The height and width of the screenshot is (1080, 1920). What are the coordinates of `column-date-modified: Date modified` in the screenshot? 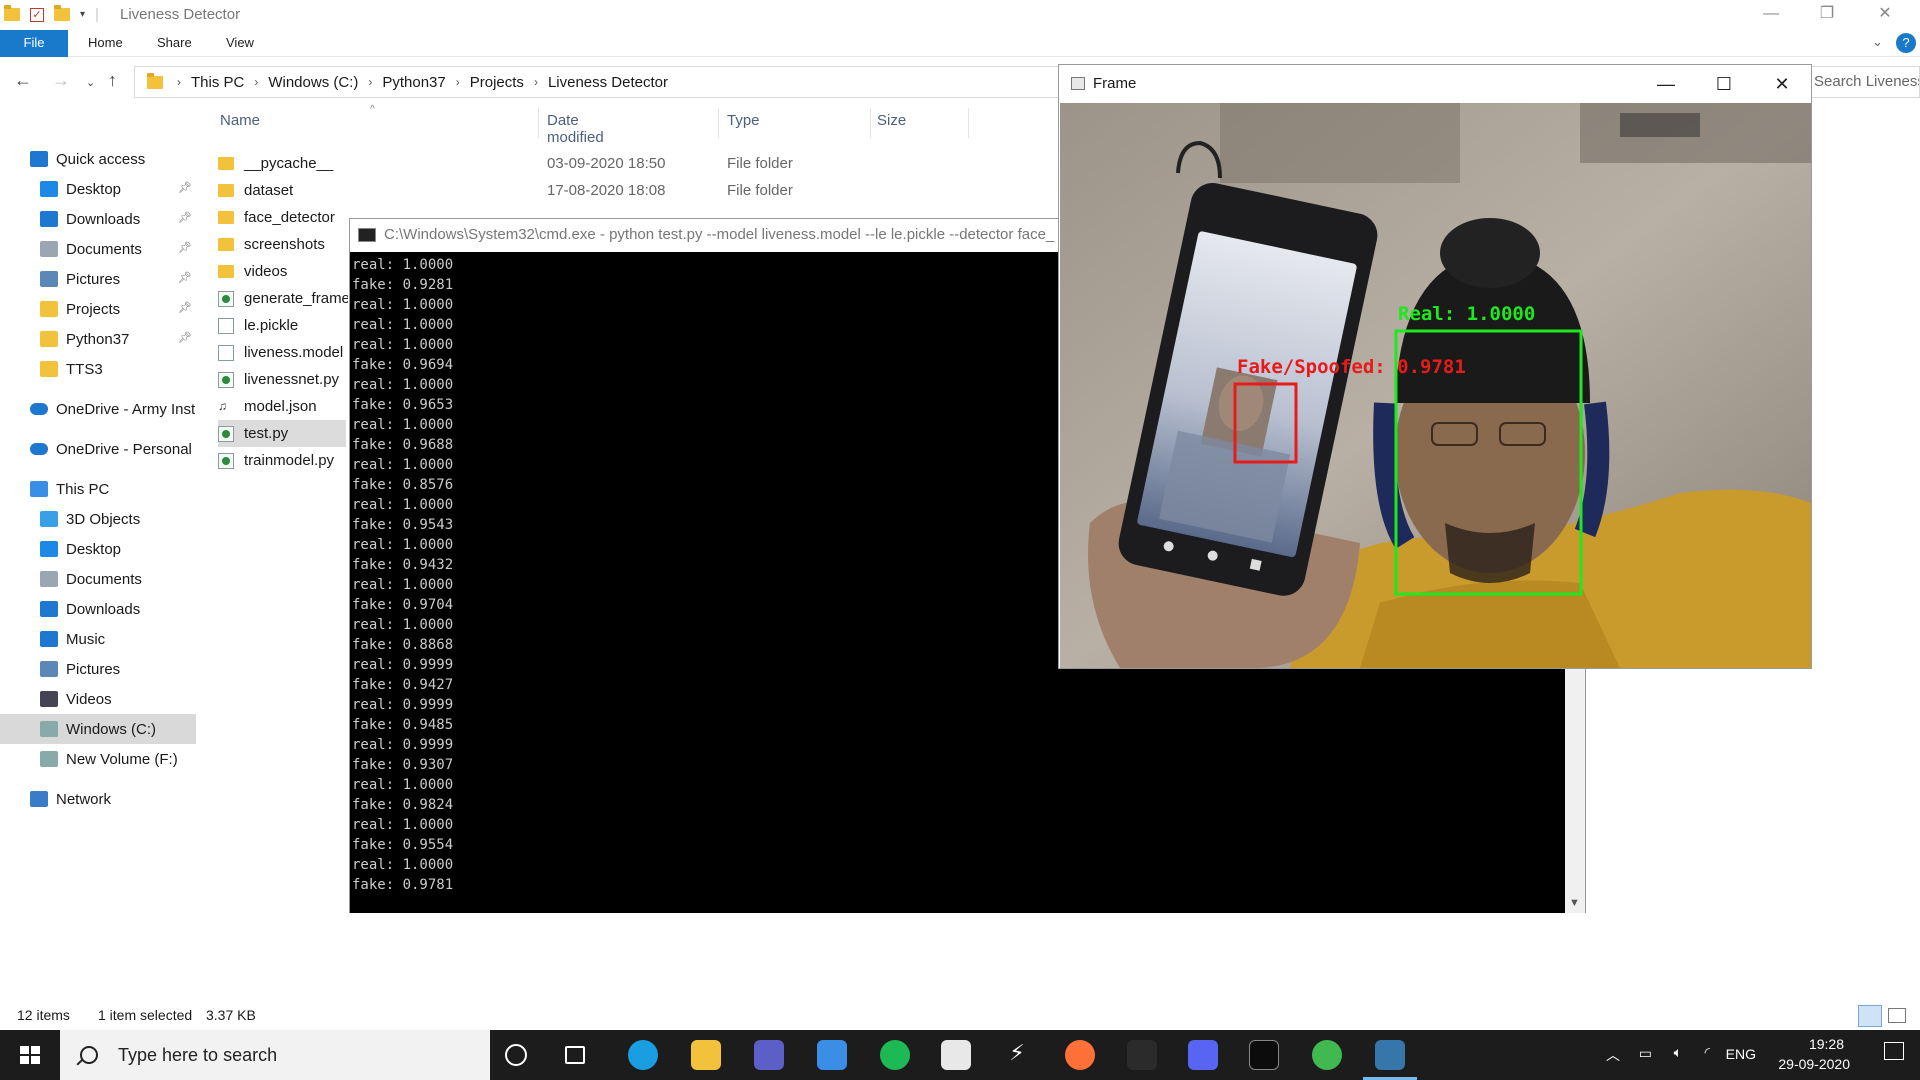 It's located at (575, 129).